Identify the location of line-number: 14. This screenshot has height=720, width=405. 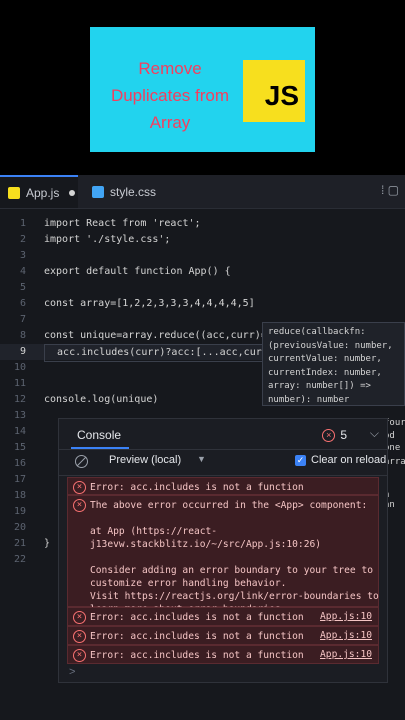
(19, 431).